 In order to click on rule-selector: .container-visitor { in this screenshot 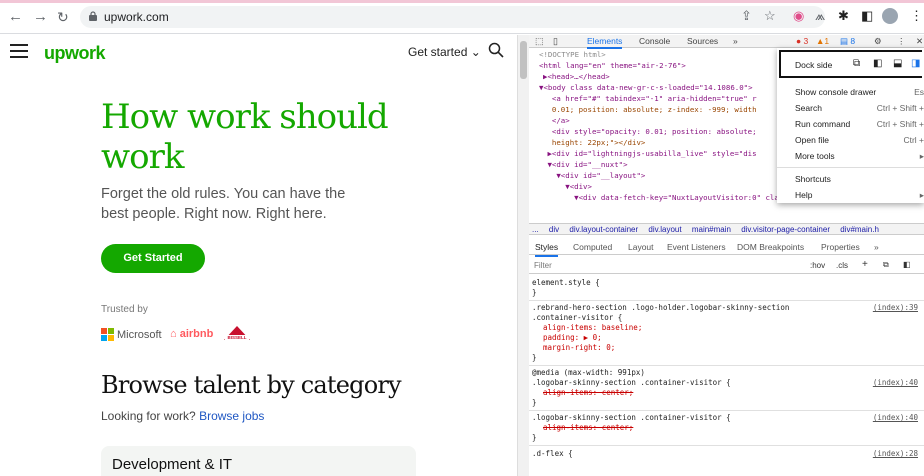, I will do `click(577, 318)`.